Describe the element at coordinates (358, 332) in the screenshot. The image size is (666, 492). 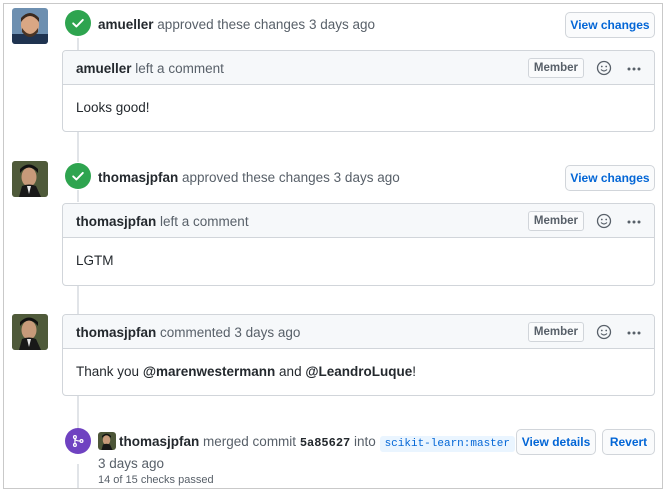
I see `comment-header: thomasjpfan commented 3 days ago Member` at that location.